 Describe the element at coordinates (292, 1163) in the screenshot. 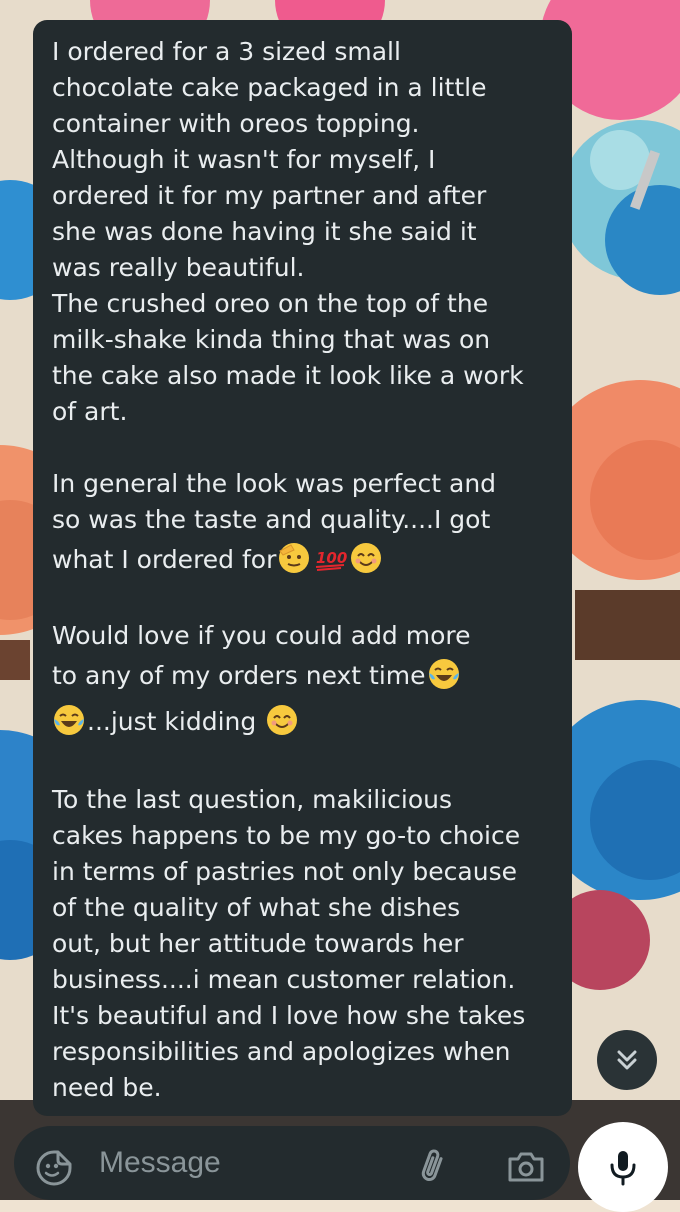

I see `message-composer: Message` at that location.